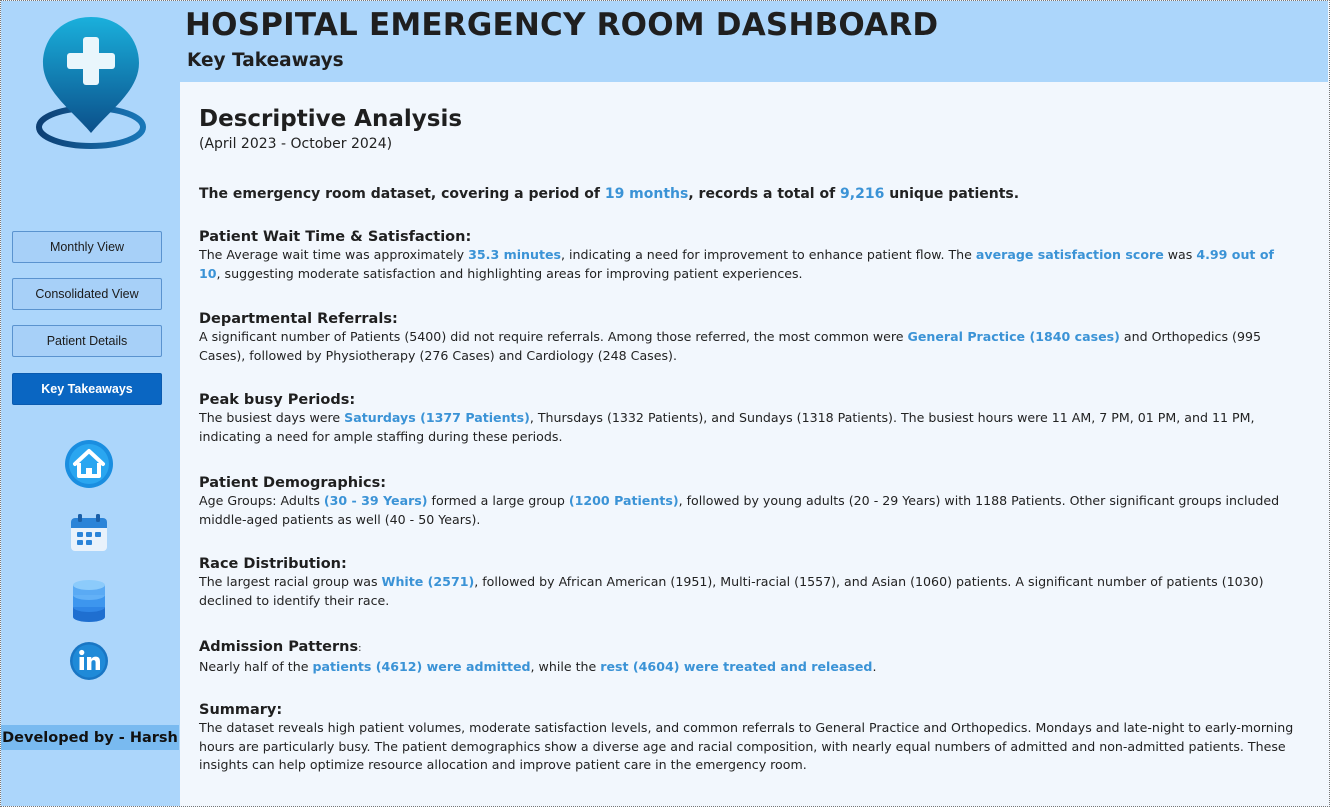  Describe the element at coordinates (736, 666) in the screenshot. I see `highlight-text: rest (4604) were treated and released` at that location.